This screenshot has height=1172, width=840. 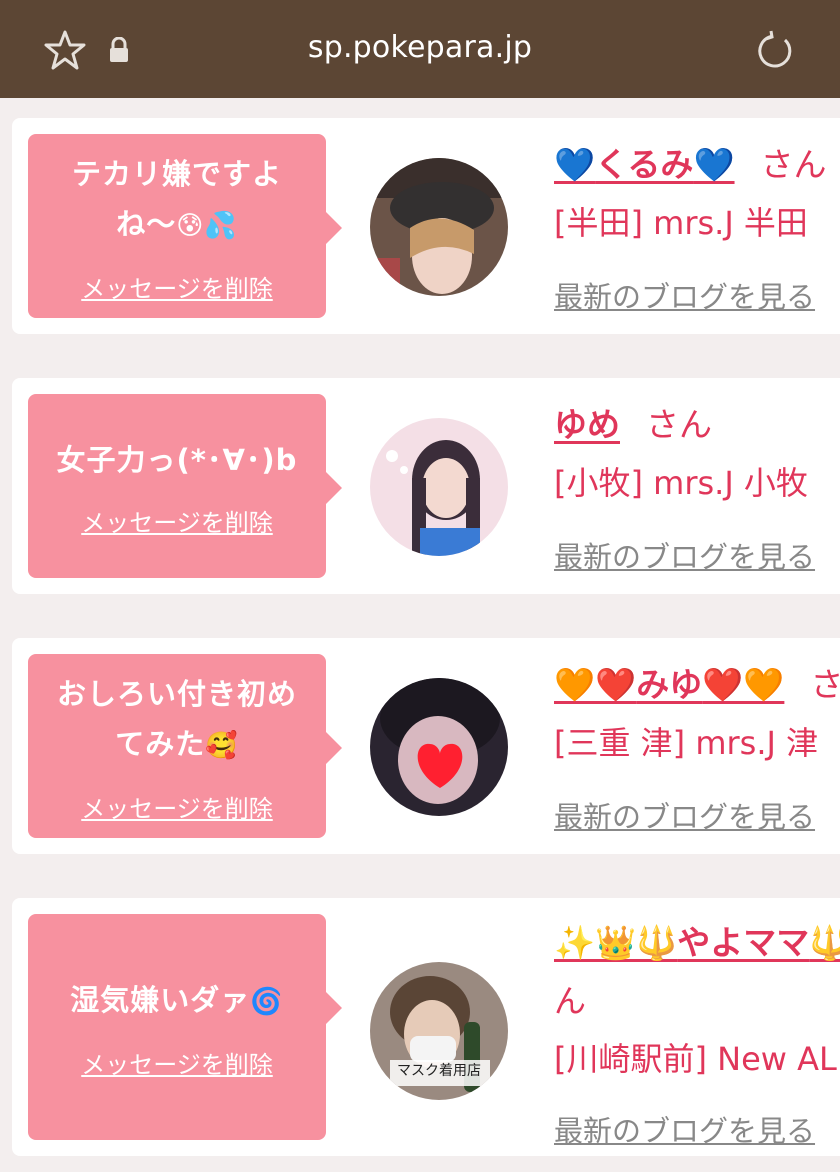 What do you see at coordinates (176, 198) in the screenshot?
I see `message-text: テカリ嫌ですよ ね〜😰💦` at bounding box center [176, 198].